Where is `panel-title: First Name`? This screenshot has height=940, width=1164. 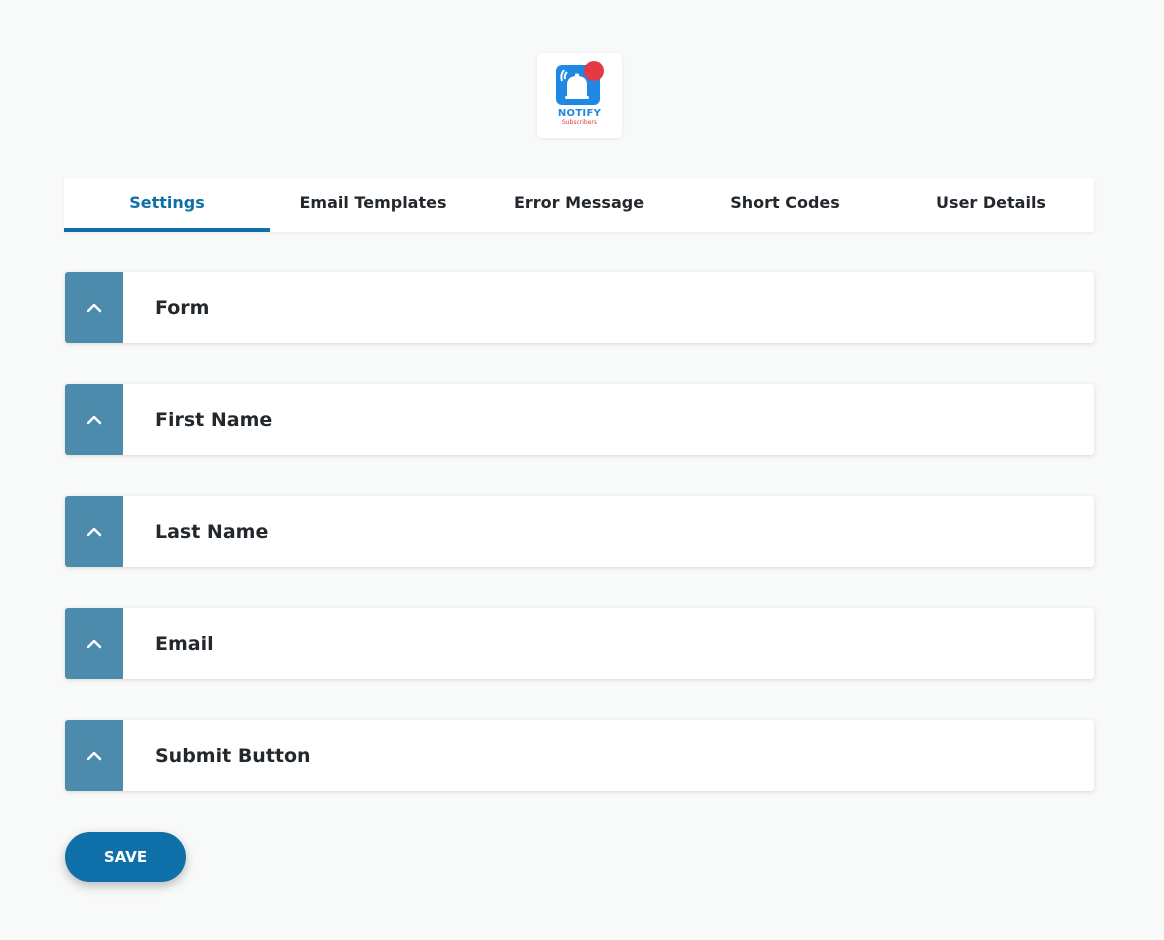
panel-title: First Name is located at coordinates (214, 419).